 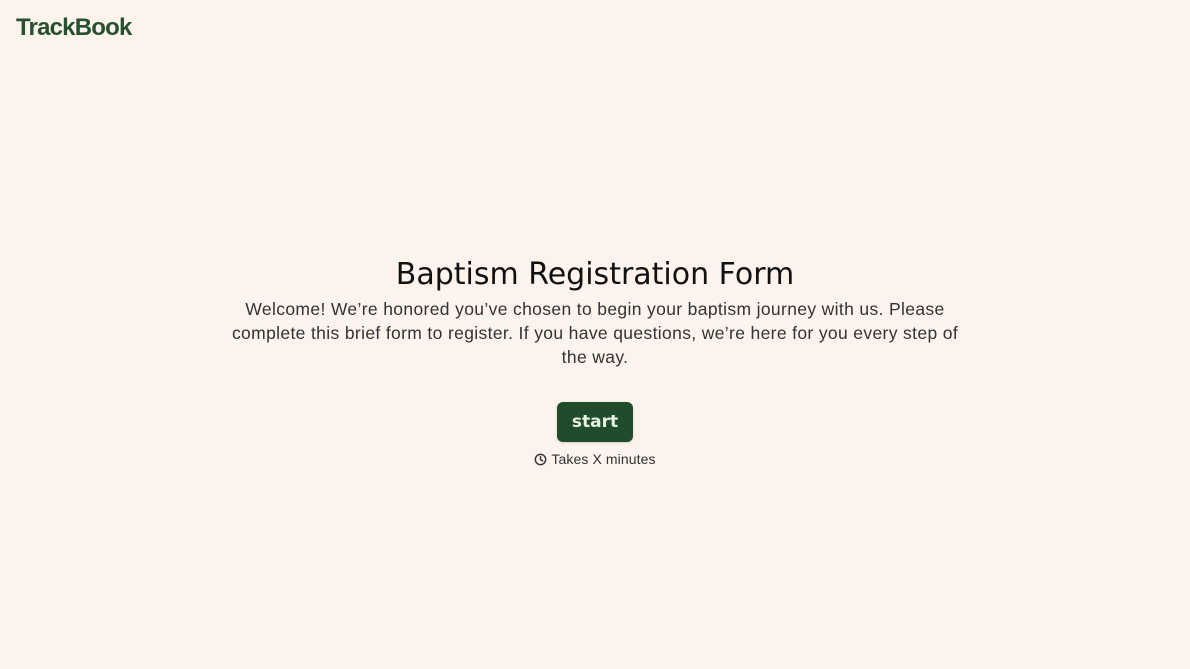 What do you see at coordinates (74, 28) in the screenshot?
I see `trackbook-logo: TrackBook` at bounding box center [74, 28].